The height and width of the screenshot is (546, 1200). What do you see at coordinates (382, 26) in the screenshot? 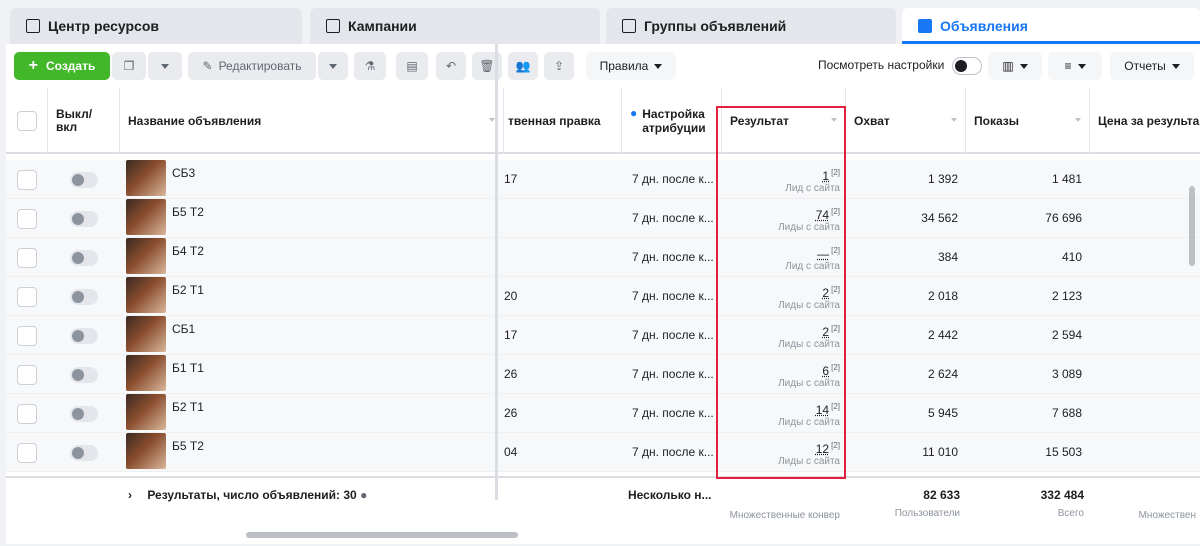
I see `tab-label: Кампании` at bounding box center [382, 26].